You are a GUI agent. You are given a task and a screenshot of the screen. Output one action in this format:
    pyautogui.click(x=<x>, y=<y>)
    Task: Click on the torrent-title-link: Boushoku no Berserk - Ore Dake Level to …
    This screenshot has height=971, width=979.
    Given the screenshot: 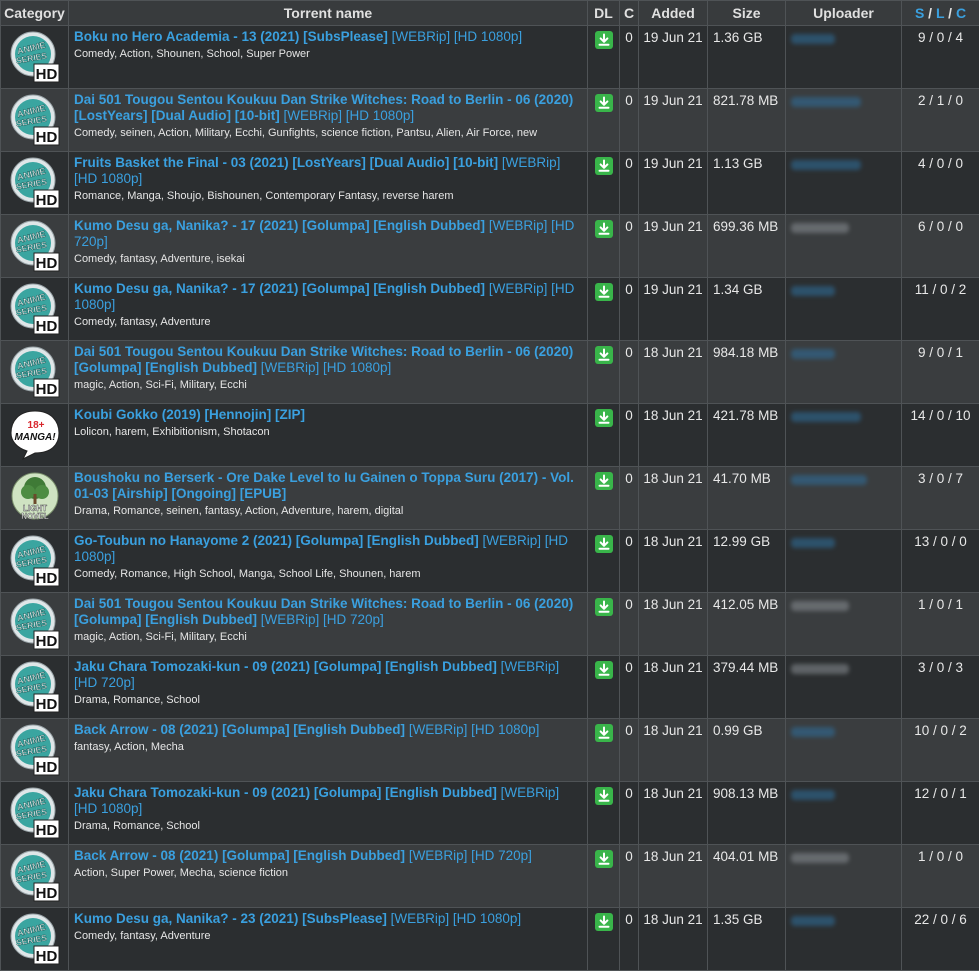 What is the action you would take?
    pyautogui.click(x=328, y=486)
    